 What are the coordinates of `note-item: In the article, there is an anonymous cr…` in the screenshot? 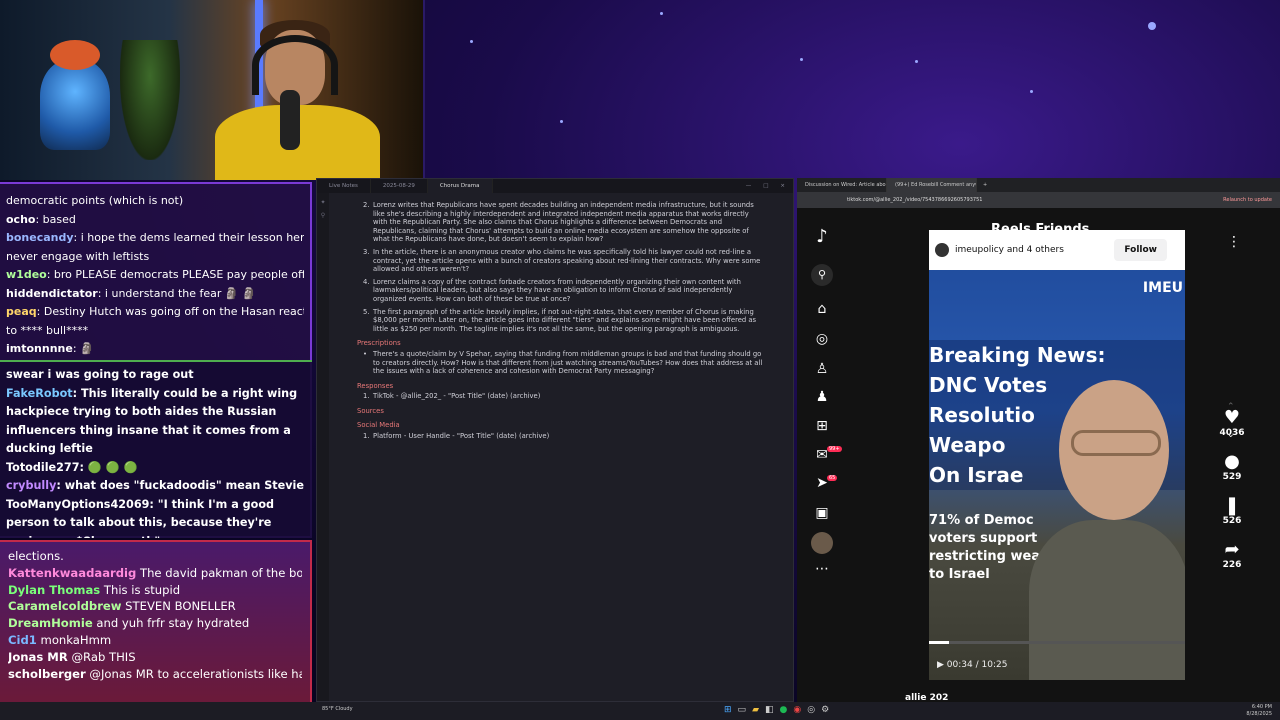 It's located at (560, 261).